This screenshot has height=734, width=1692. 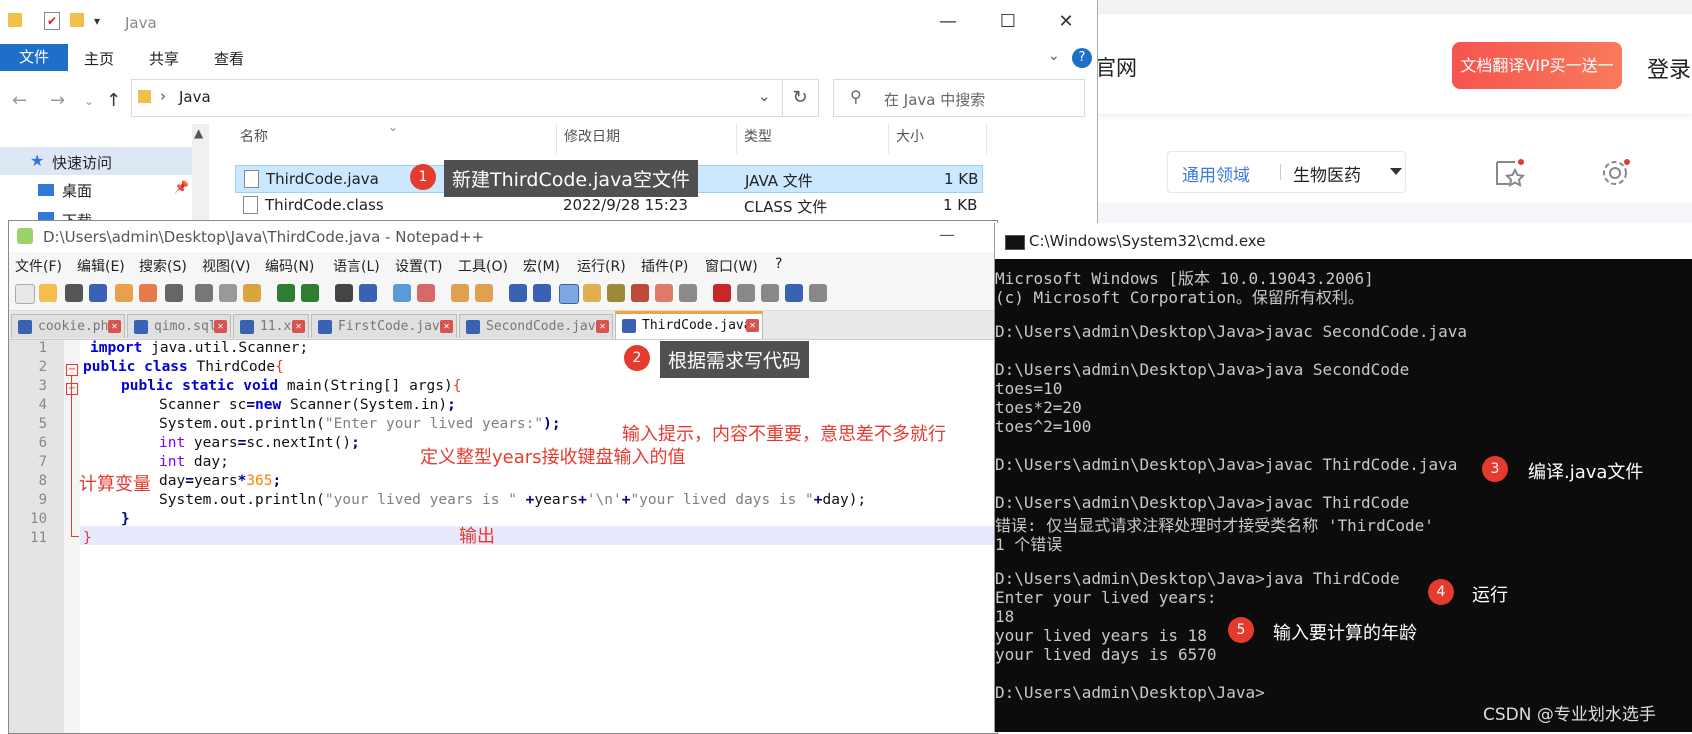 What do you see at coordinates (99, 58) in the screenshot?
I see `ribbon-tab-home: 主页` at bounding box center [99, 58].